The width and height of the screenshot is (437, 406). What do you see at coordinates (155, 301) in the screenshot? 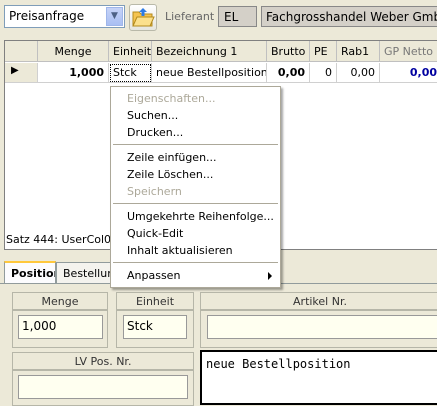
I see `einheit-group-label: Einheit` at bounding box center [155, 301].